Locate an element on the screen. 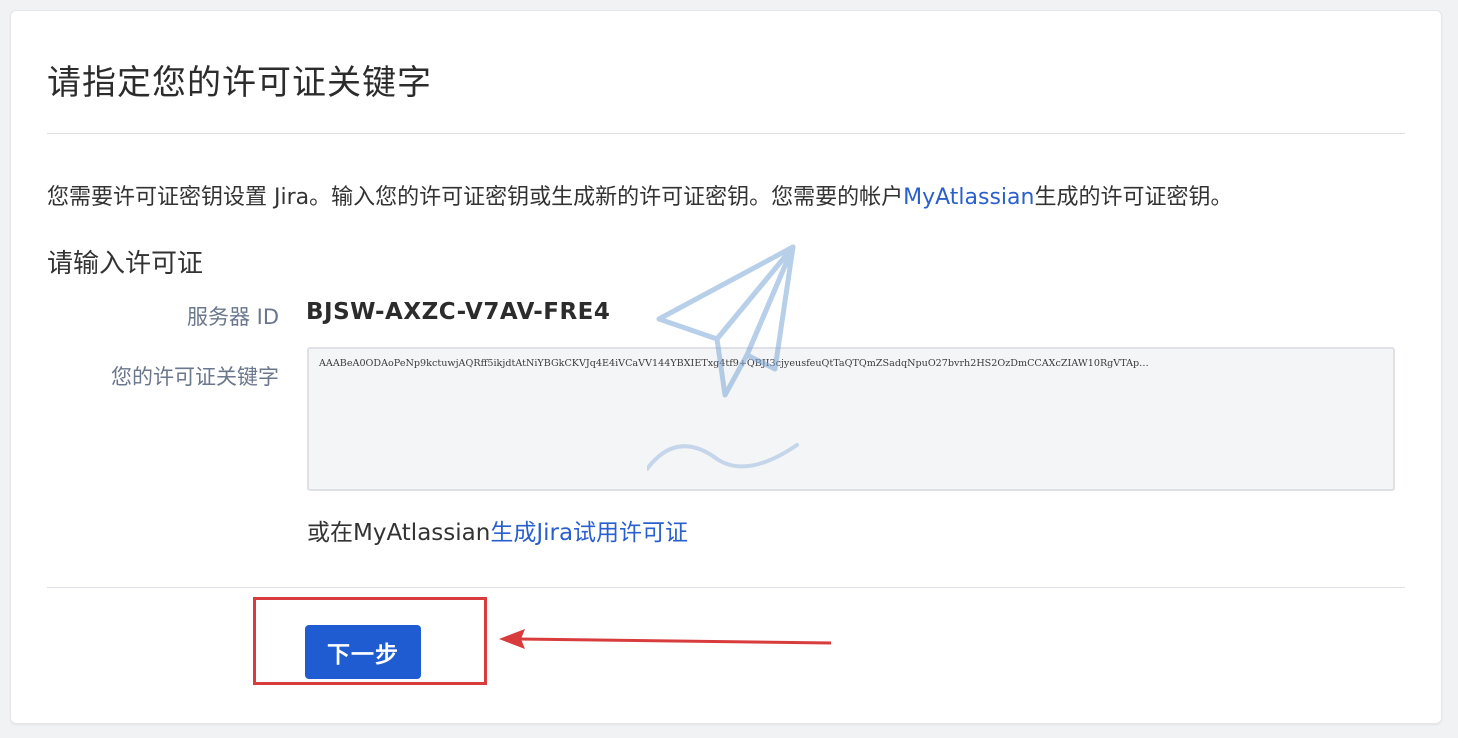 Image resolution: width=1458 pixels, height=738 pixels. next-button: 下一步 is located at coordinates (363, 652).